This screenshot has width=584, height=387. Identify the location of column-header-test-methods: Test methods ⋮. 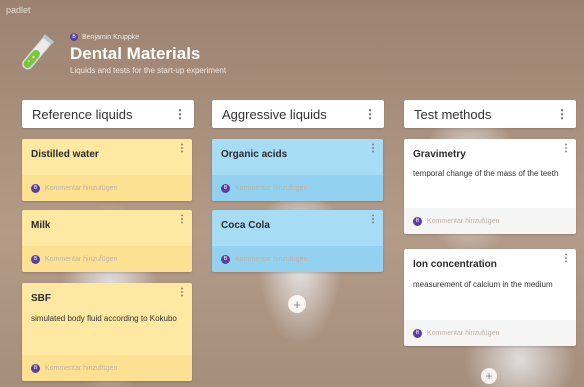
(490, 114).